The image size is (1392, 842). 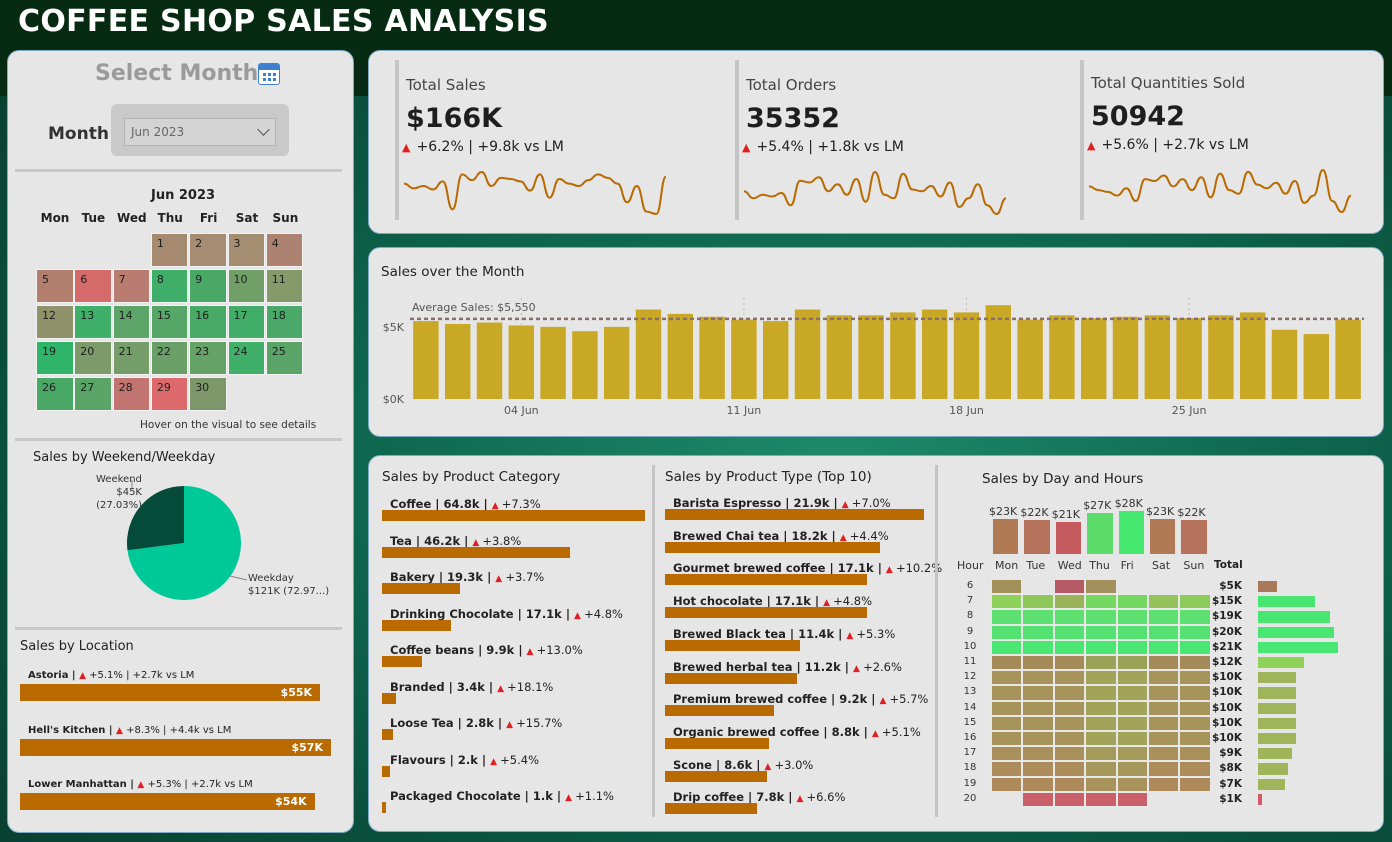 I want to click on calendar-day: 3, so click(x=246, y=250).